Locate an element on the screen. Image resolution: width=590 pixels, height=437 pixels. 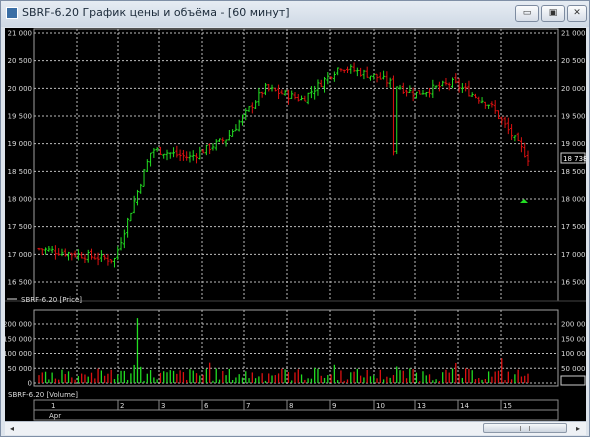
day-label: 9 is located at coordinates (334, 406).